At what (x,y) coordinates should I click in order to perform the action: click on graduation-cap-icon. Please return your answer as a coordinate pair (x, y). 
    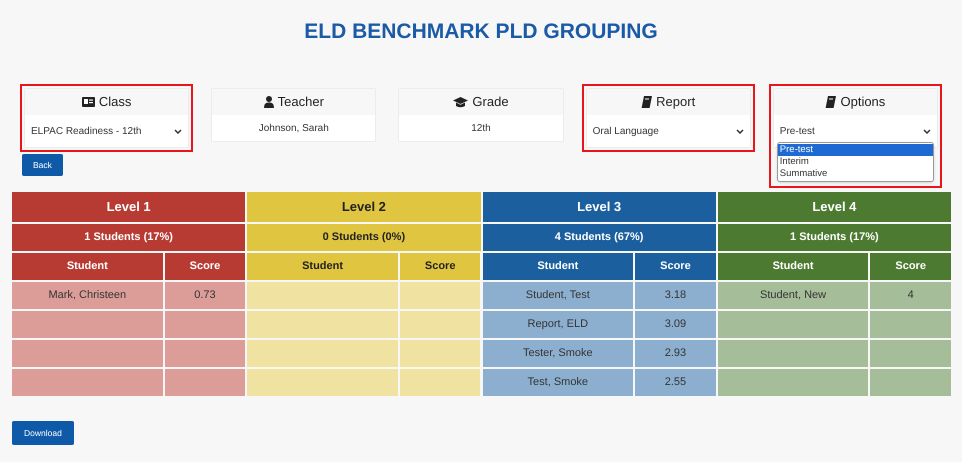
    Looking at the image, I should click on (460, 102).